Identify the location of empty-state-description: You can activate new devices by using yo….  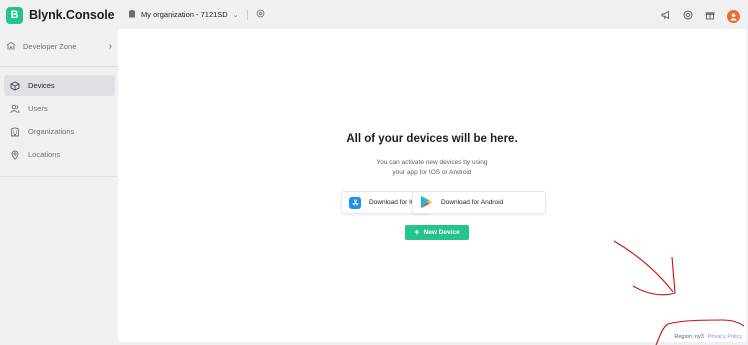
(432, 168).